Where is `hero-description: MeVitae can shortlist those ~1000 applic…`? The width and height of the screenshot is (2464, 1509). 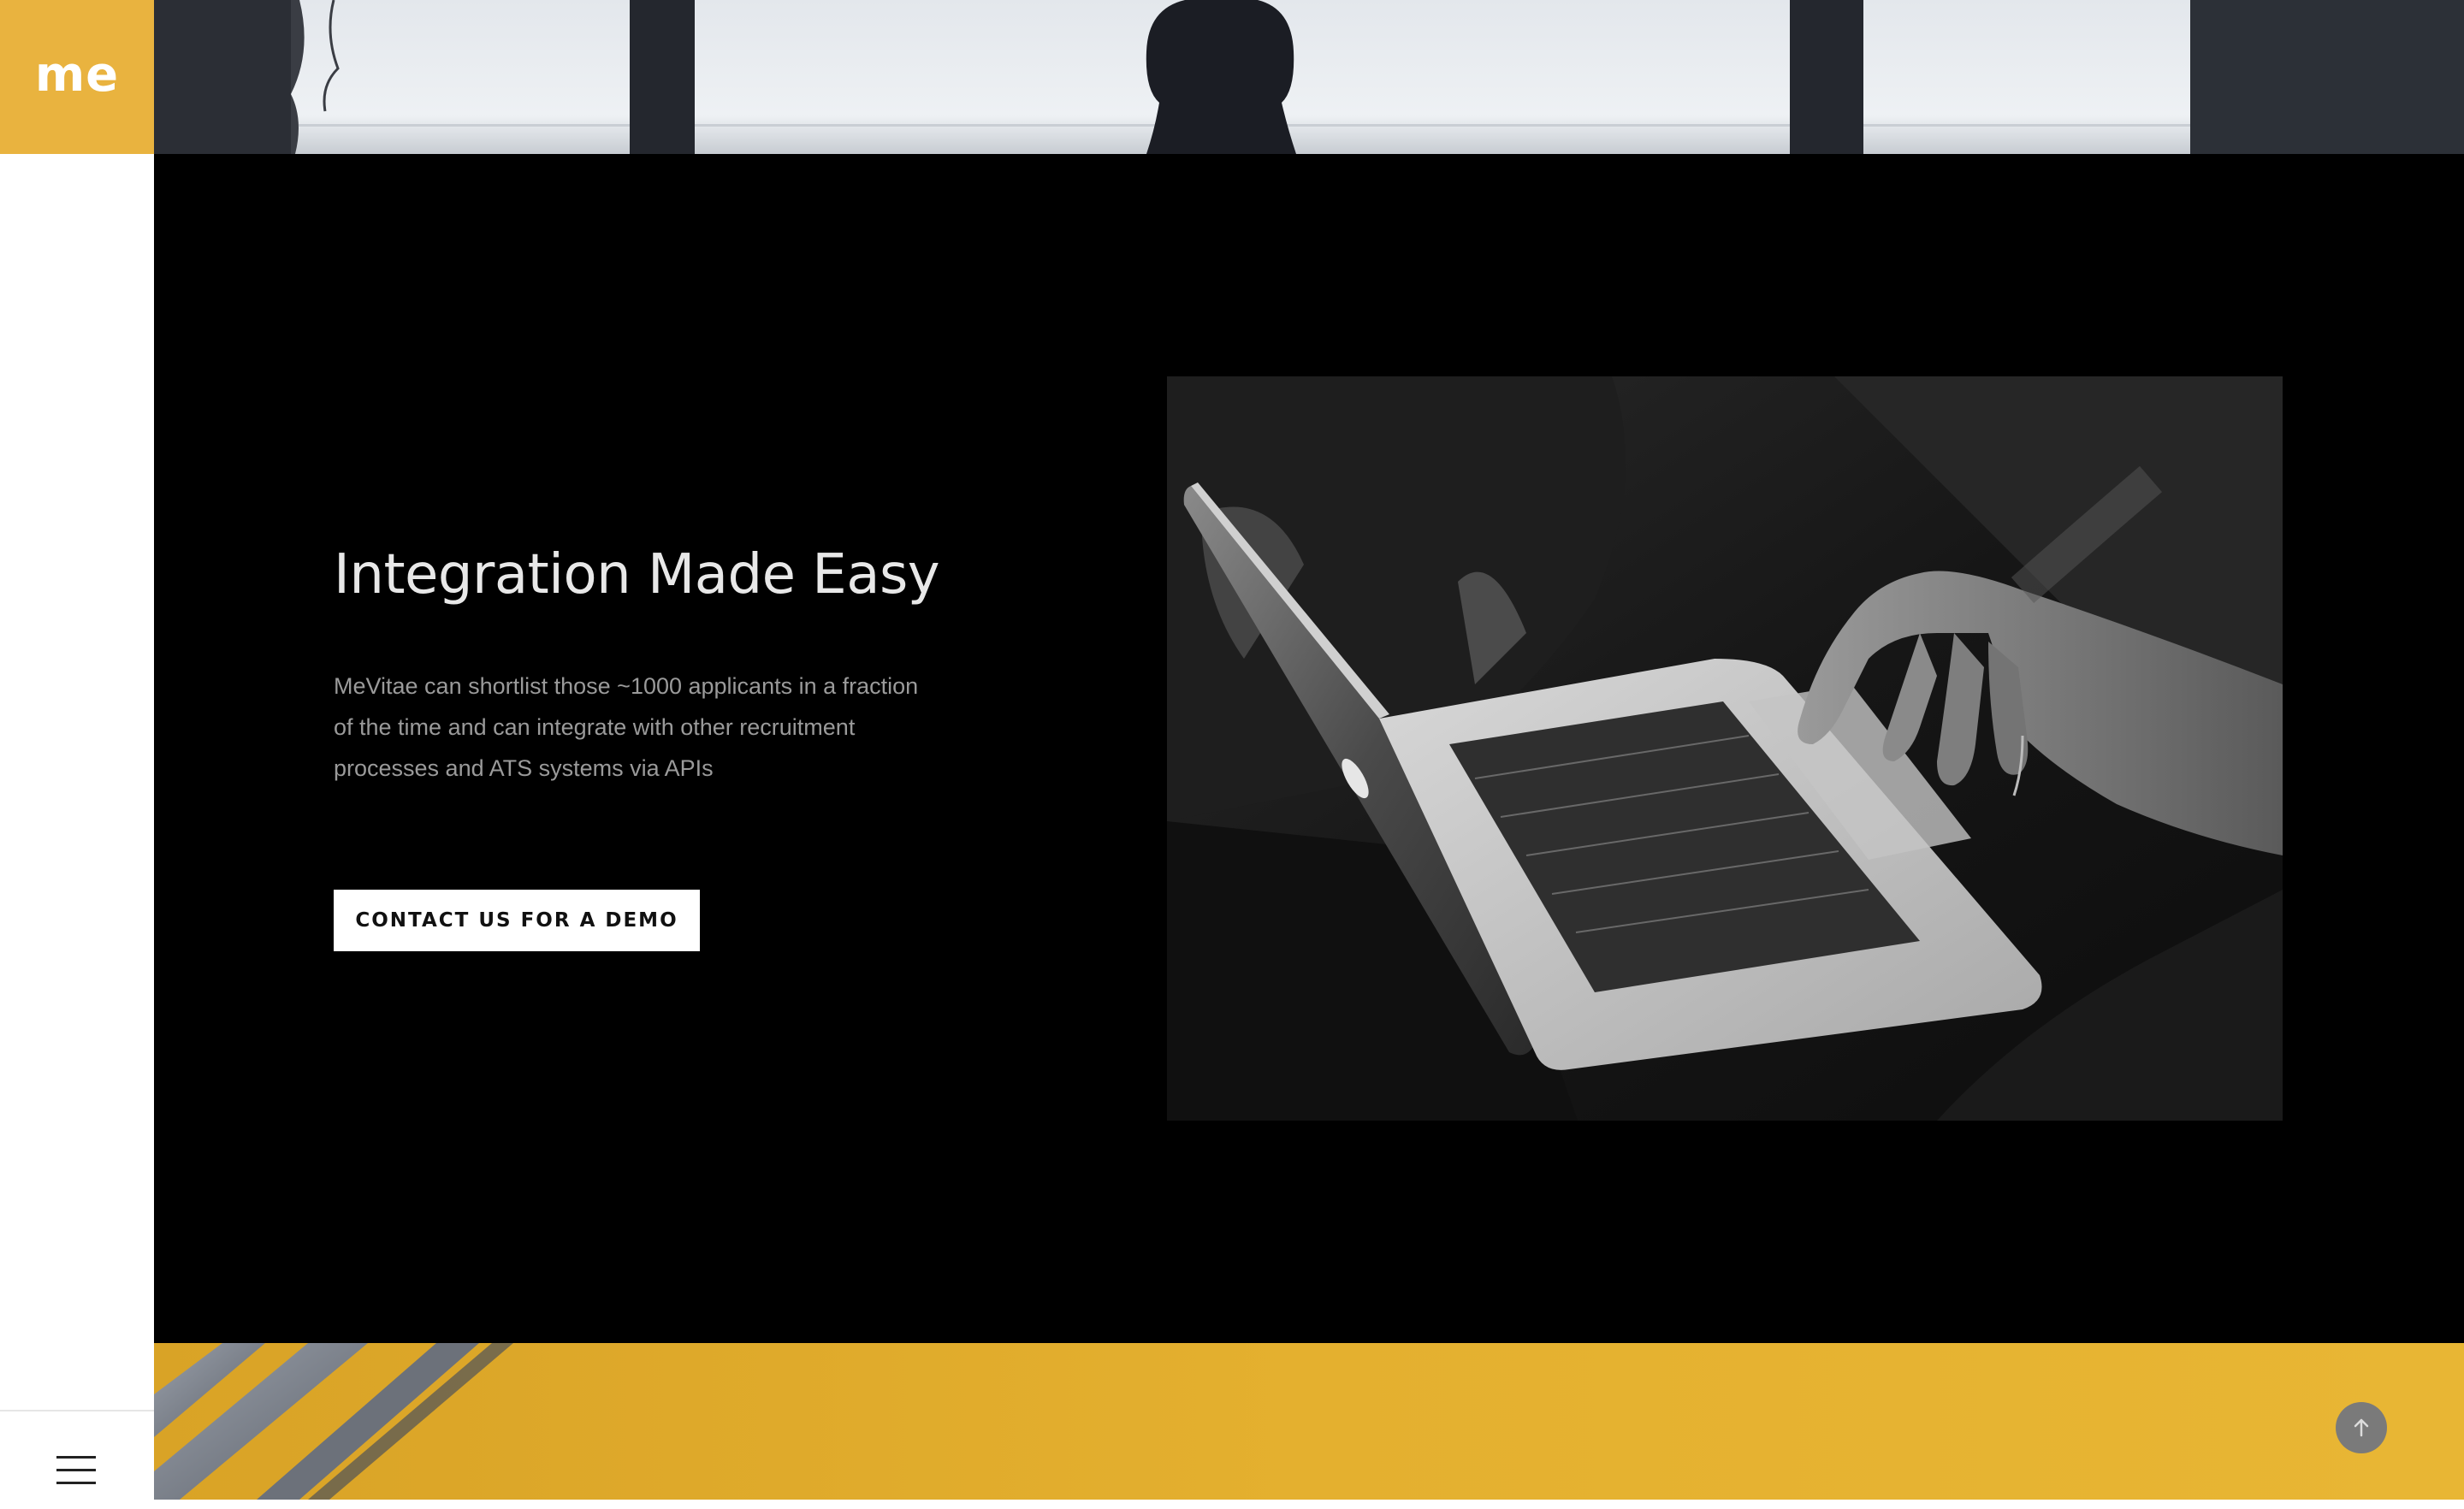
hero-description: MeVitae can shortlist those ~1000 applic… is located at coordinates (626, 727).